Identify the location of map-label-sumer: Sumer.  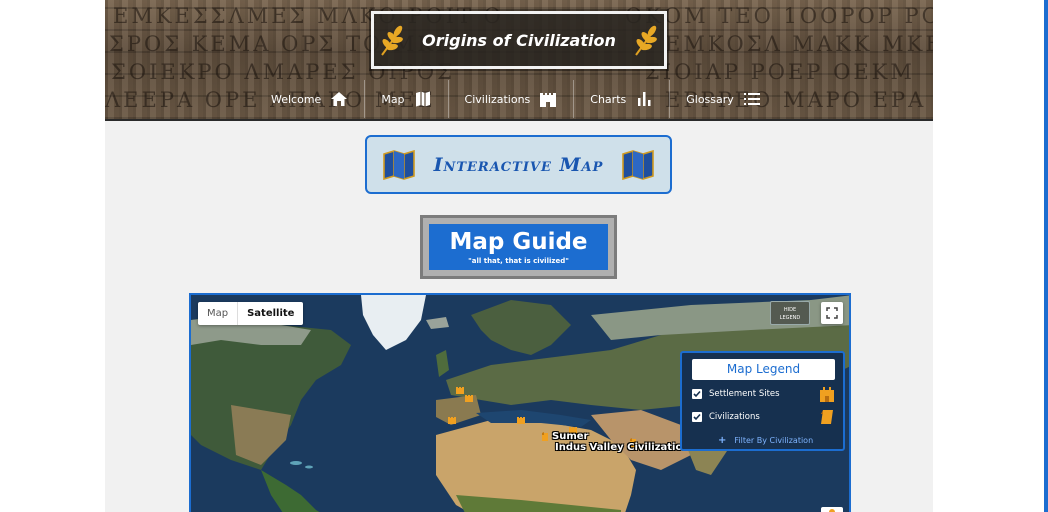
(570, 436).